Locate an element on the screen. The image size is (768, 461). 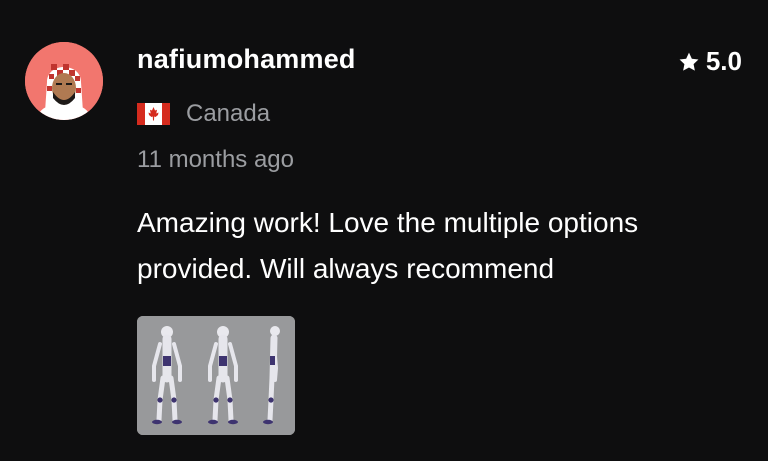
review-attachment-thumbnail is located at coordinates (216, 375).